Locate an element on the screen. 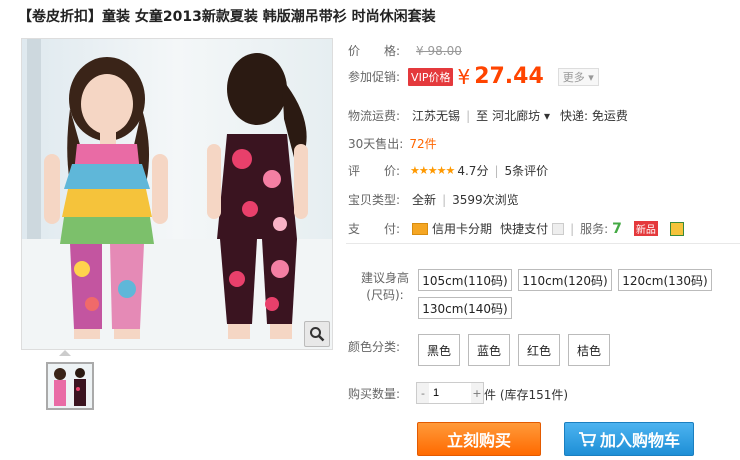 The image size is (740, 460). quantity-minus-button: - is located at coordinates (423, 393).